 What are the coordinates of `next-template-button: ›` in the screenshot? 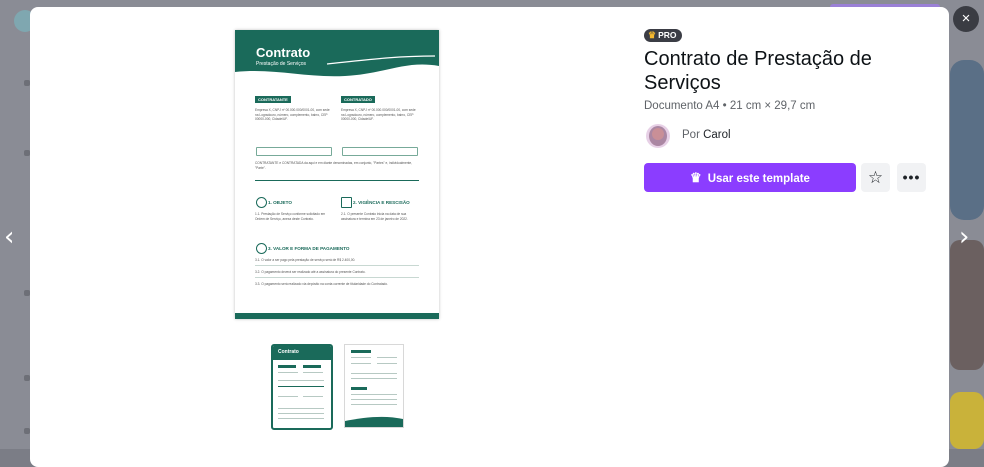 It's located at (964, 237).